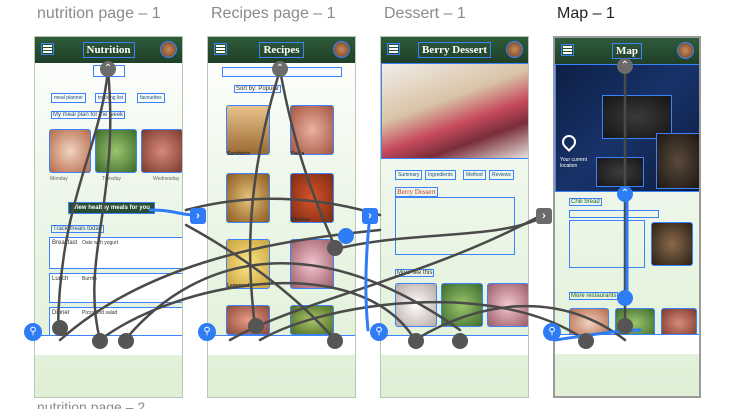 This screenshot has height=409, width=733. What do you see at coordinates (455, 226) in the screenshot?
I see `dessert-description` at bounding box center [455, 226].